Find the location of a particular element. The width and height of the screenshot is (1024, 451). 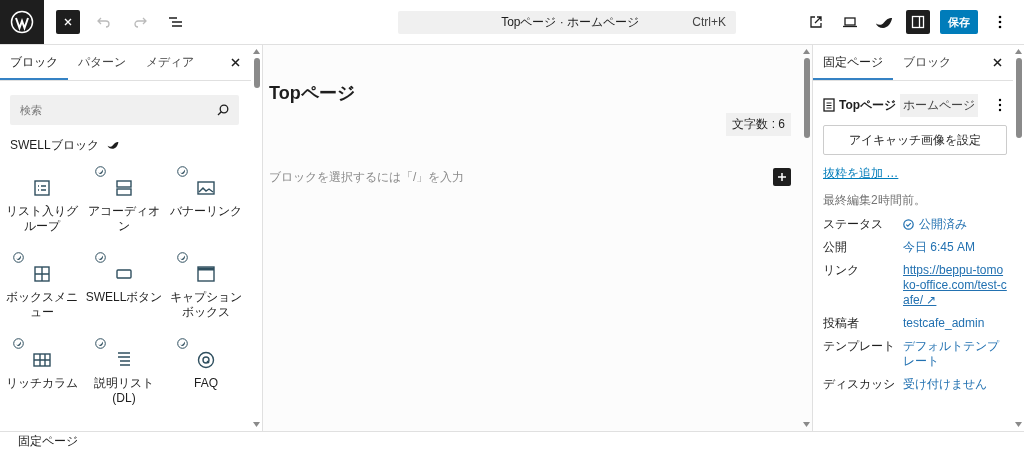

inserter-tab: メディア is located at coordinates (170, 62).